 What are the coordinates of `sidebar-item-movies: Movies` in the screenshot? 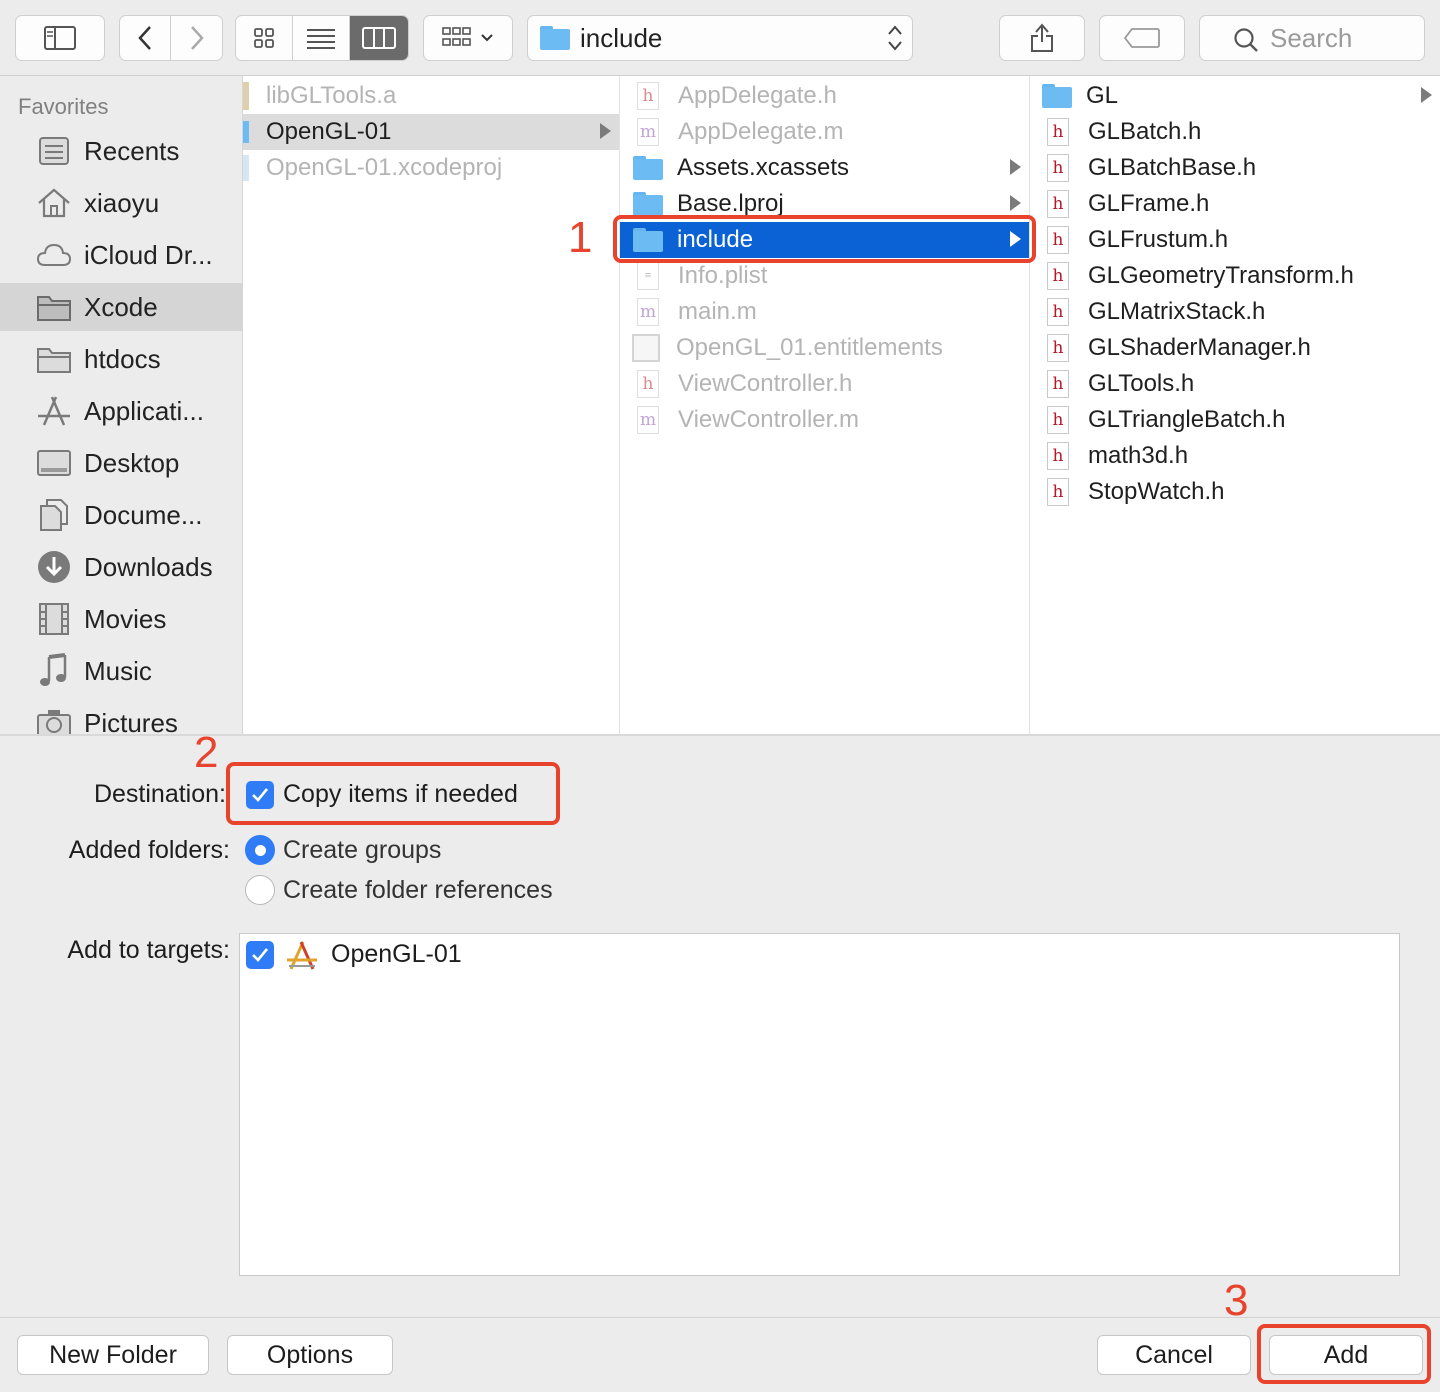 It's located at (121, 619).